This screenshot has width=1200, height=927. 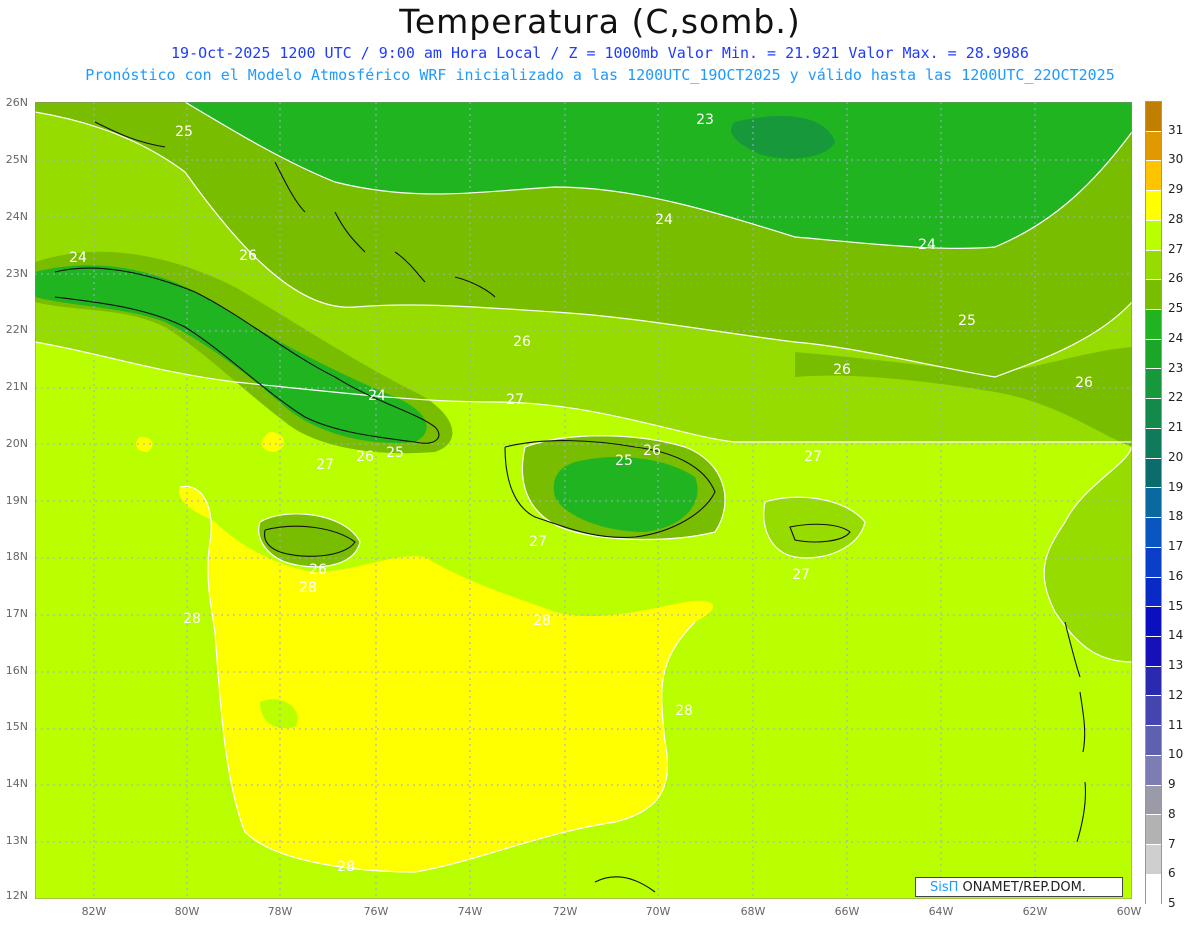 I want to click on colorbar-label: 15, so click(x=1176, y=605).